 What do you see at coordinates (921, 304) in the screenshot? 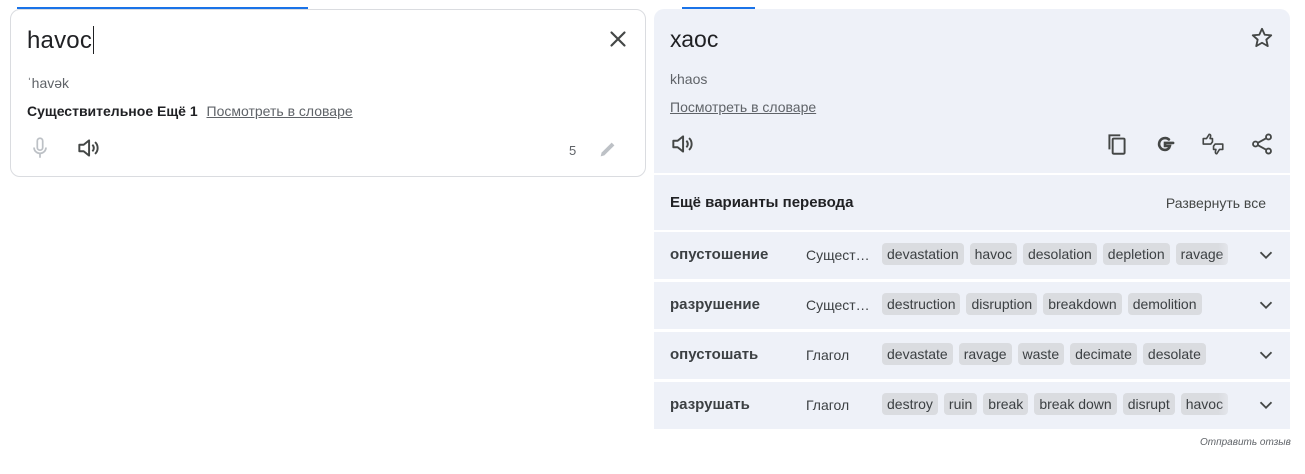
I see `synonym-chip: destruction` at bounding box center [921, 304].